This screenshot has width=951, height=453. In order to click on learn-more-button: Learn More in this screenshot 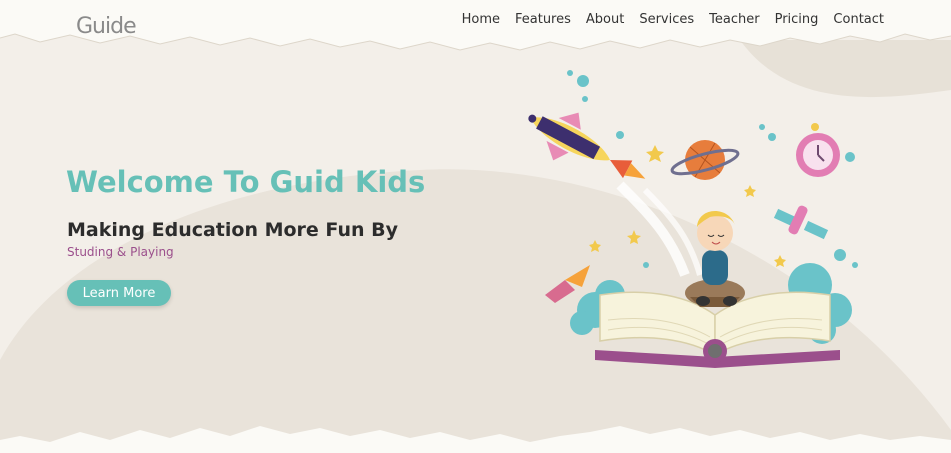, I will do `click(119, 293)`.